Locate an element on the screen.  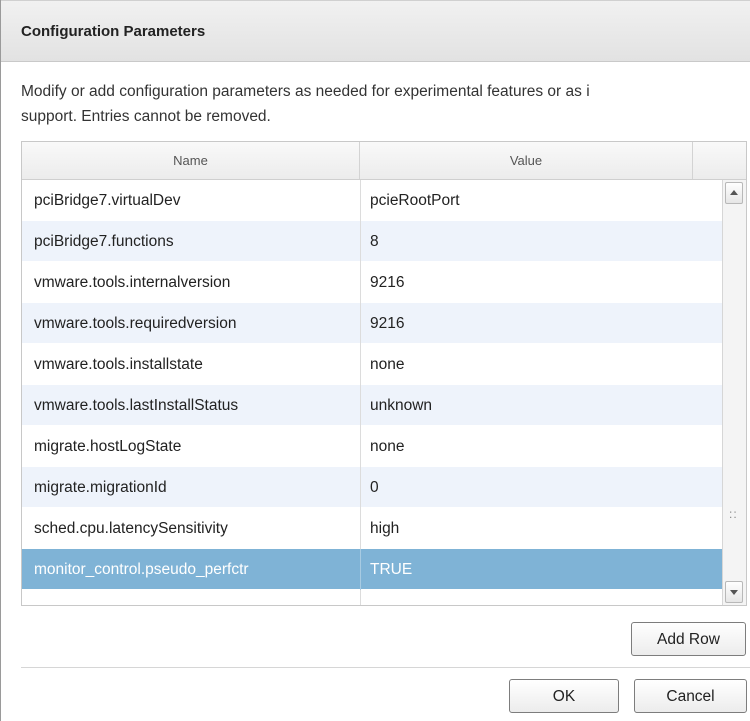
ok-button: OK is located at coordinates (564, 696).